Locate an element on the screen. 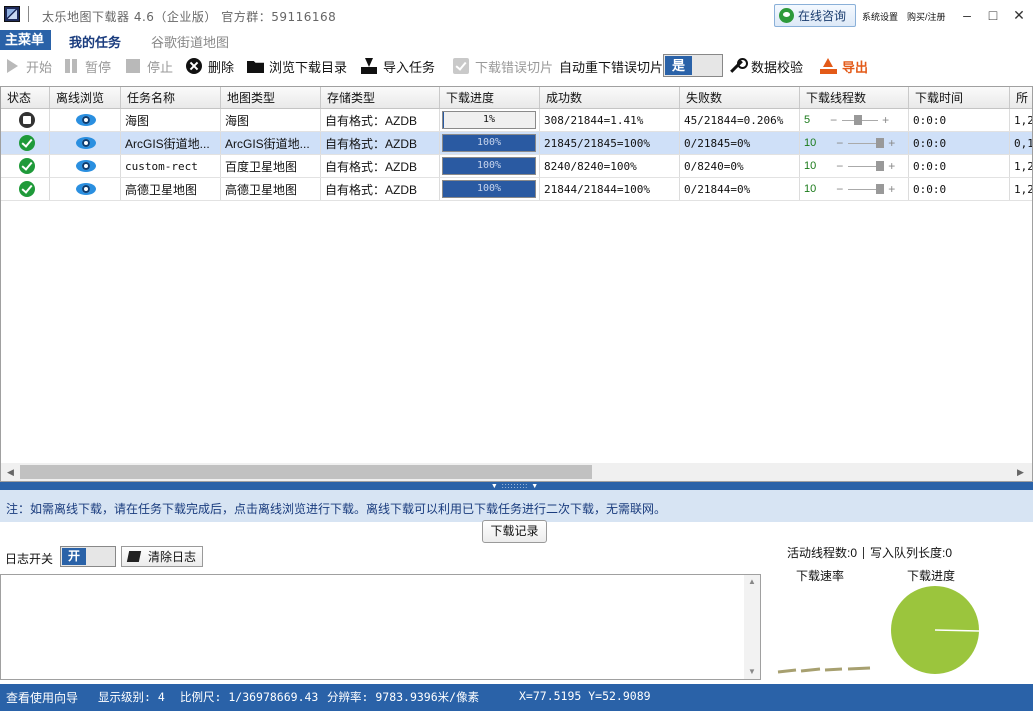 Image resolution: width=1033 pixels, height=711 pixels. main-menu-button: 主菜单 is located at coordinates (25, 40).